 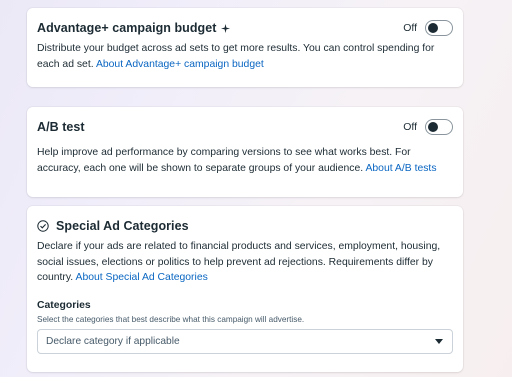 What do you see at coordinates (410, 127) in the screenshot?
I see `ab-test-toggle-state: Off` at bounding box center [410, 127].